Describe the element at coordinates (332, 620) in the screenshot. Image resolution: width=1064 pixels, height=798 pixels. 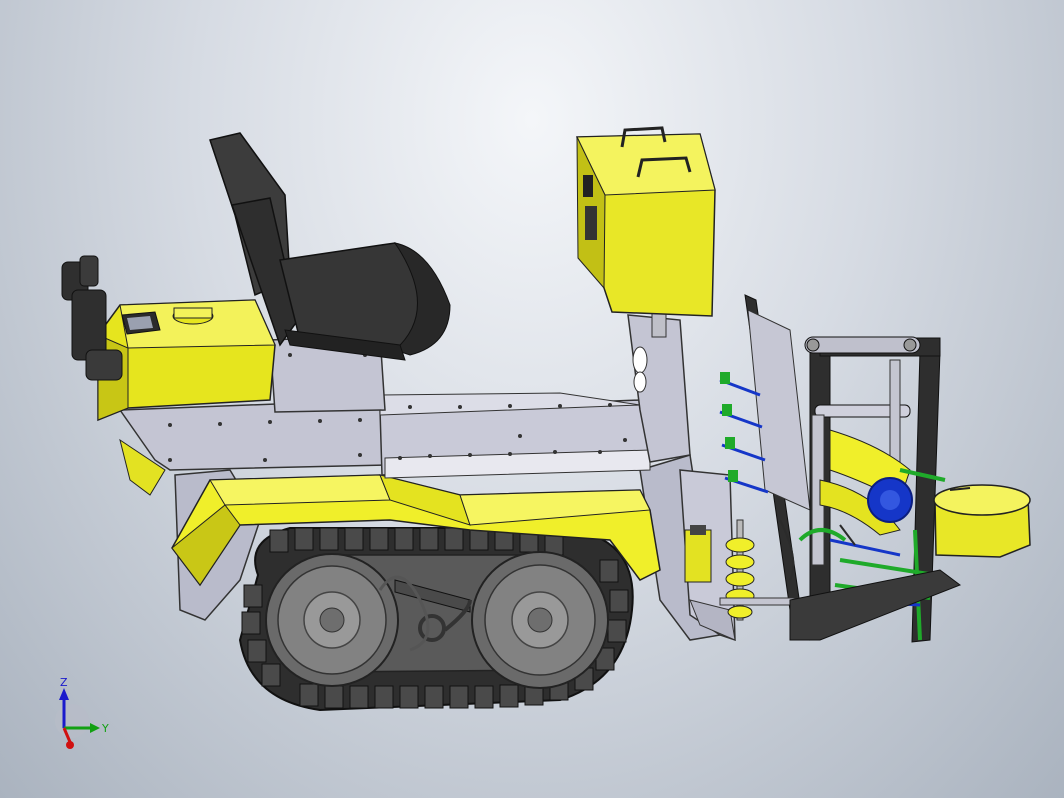
I see `rear-drive-wheel` at that location.